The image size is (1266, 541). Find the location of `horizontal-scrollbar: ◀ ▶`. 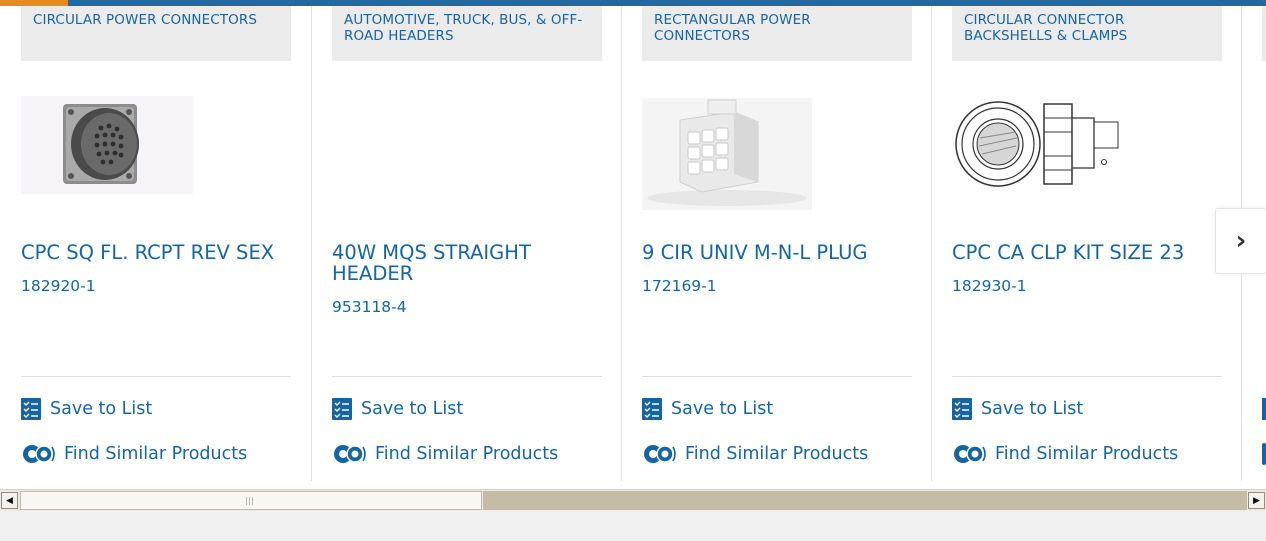

horizontal-scrollbar: ◀ ▶ is located at coordinates (633, 500).